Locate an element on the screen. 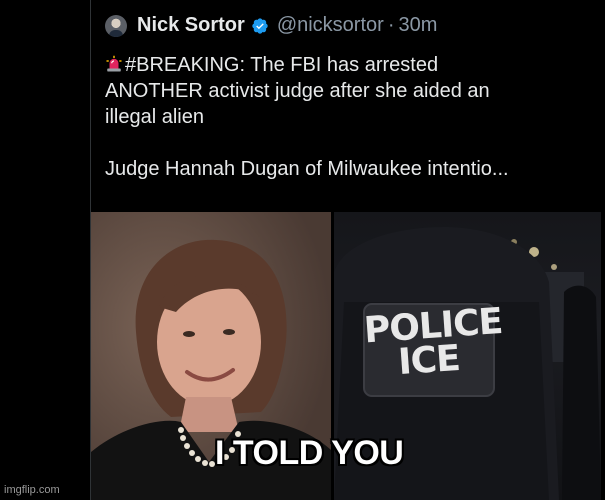 The image size is (605, 500). vest-patch-text: POLICE ICE is located at coordinates (433, 342).